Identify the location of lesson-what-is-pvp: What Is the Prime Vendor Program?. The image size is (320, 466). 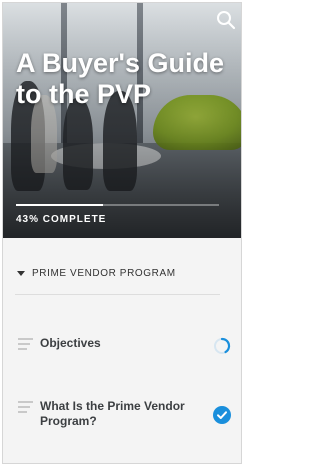
(123, 416).